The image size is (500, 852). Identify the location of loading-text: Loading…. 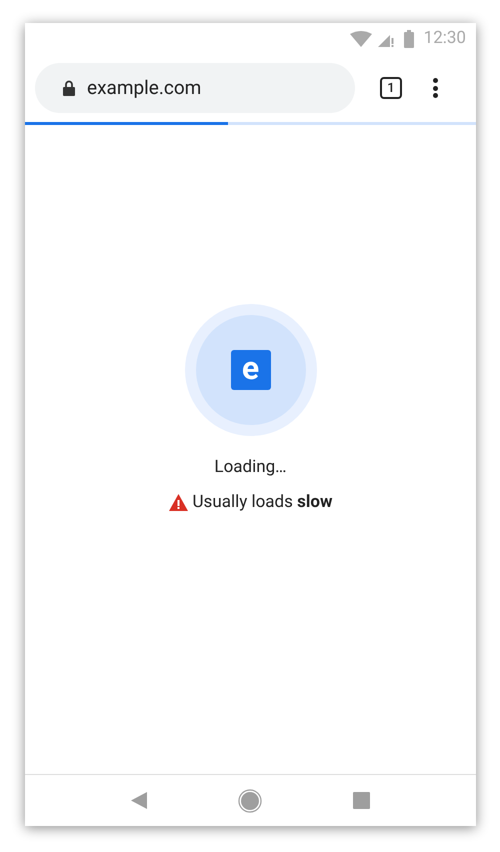
(250, 467).